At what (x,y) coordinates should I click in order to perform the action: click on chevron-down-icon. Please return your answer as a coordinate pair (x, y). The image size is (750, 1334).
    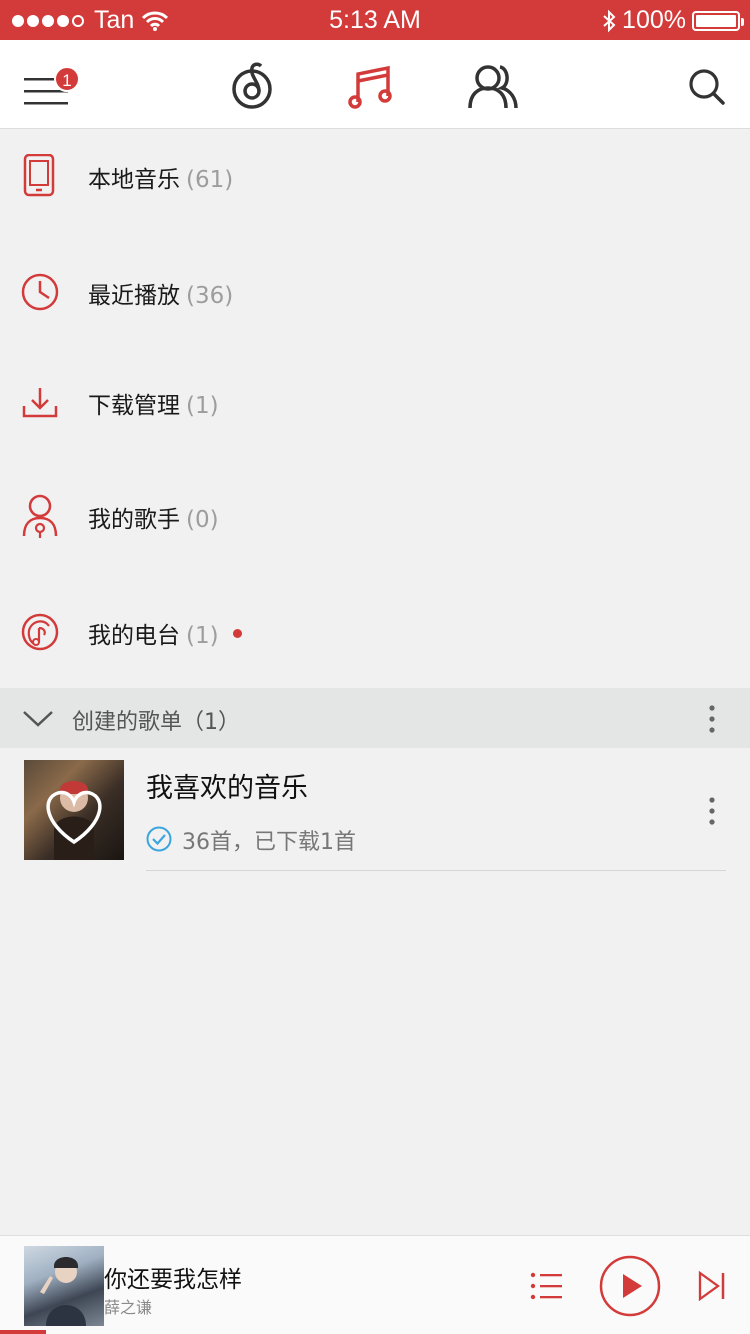
    Looking at the image, I should click on (38, 719).